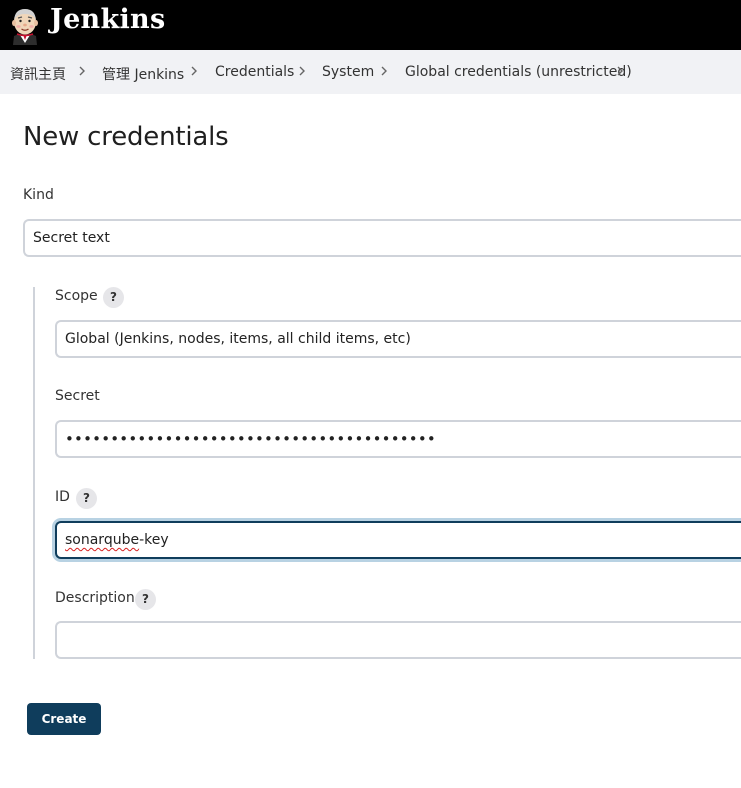 The width and height of the screenshot is (741, 788). What do you see at coordinates (370, 25) in the screenshot?
I see `top-header: Jenkins` at bounding box center [370, 25].